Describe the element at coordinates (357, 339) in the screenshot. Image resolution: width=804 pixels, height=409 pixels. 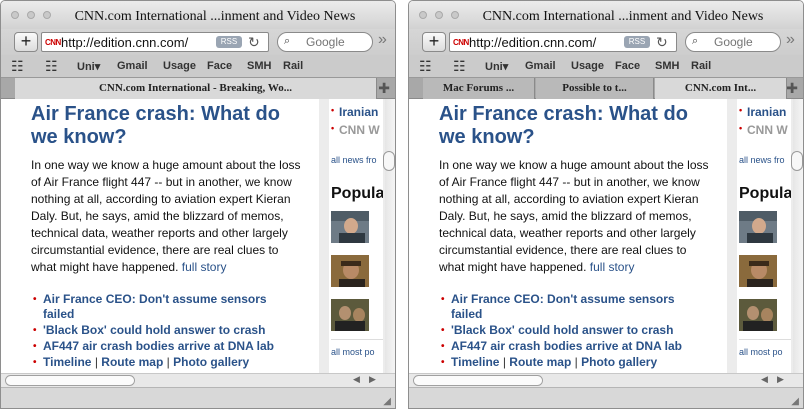
I see `divider` at that location.